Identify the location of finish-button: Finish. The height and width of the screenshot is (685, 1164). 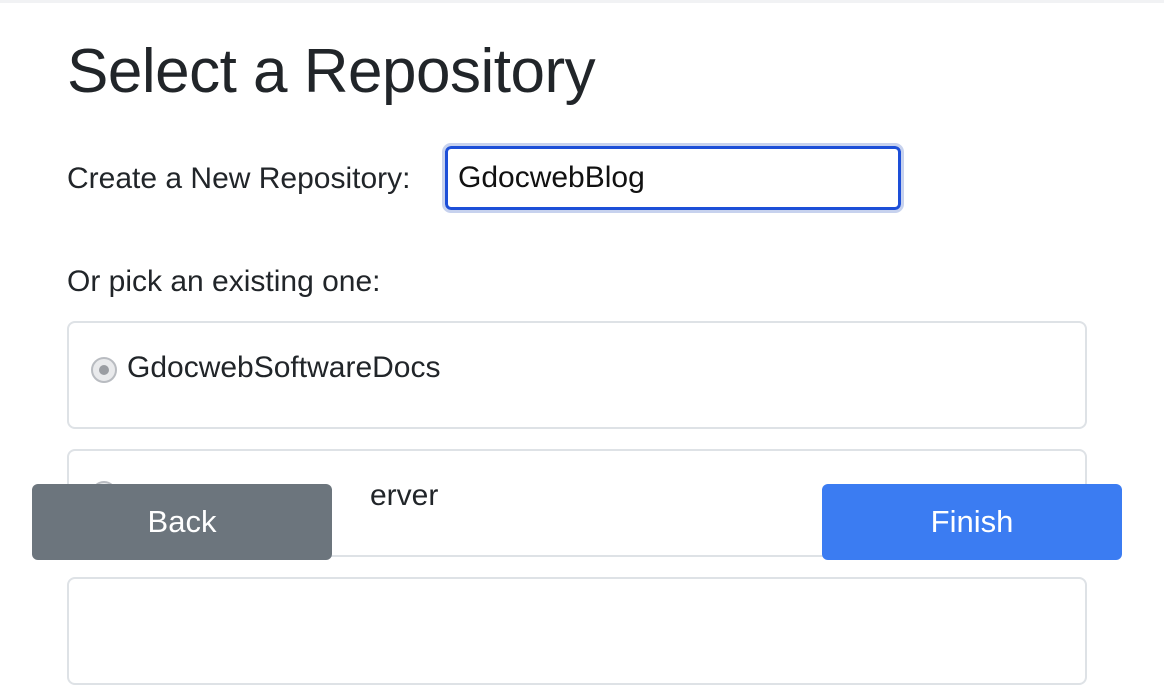
(972, 522).